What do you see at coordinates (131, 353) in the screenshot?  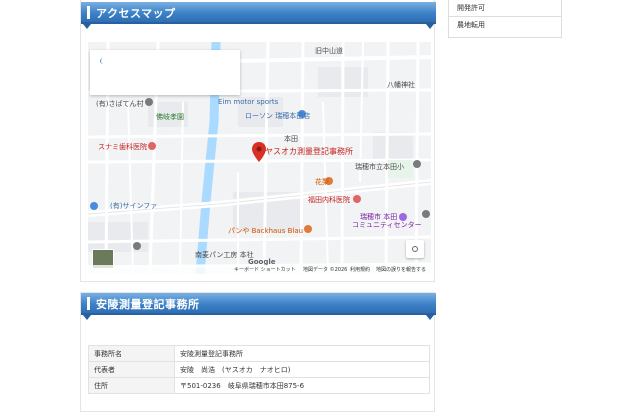 I see `table-key: 事務所名` at bounding box center [131, 353].